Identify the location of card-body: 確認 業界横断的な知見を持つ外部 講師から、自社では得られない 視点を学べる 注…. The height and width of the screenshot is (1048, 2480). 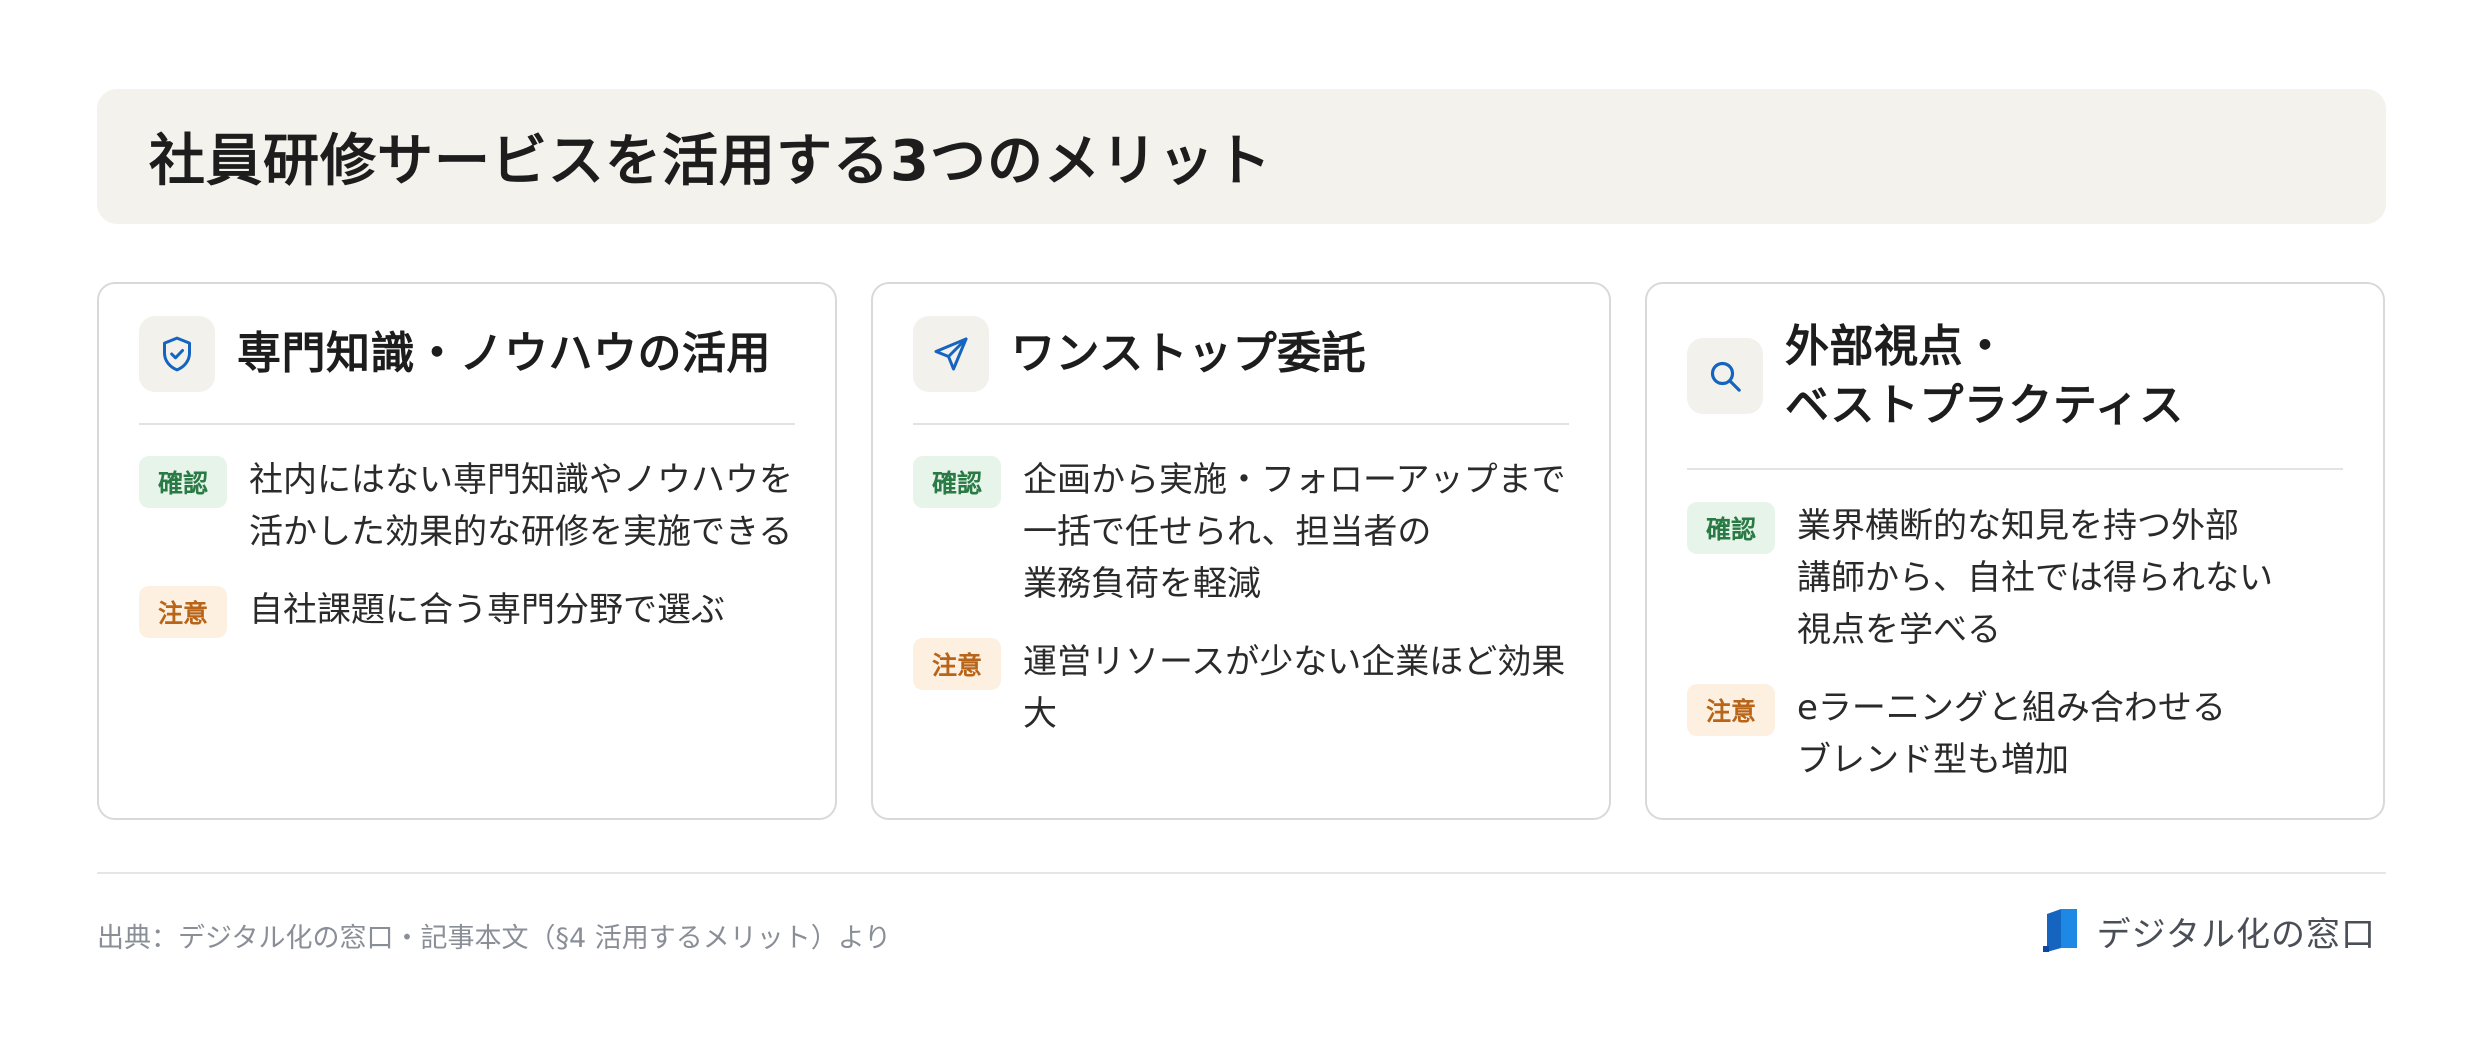
(2020, 656).